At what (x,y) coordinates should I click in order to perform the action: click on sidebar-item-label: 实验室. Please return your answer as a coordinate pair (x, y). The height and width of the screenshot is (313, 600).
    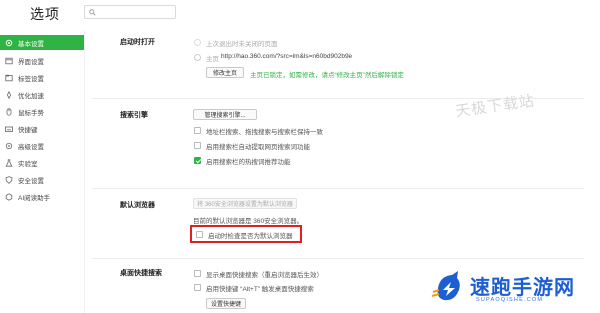
    Looking at the image, I should click on (28, 164).